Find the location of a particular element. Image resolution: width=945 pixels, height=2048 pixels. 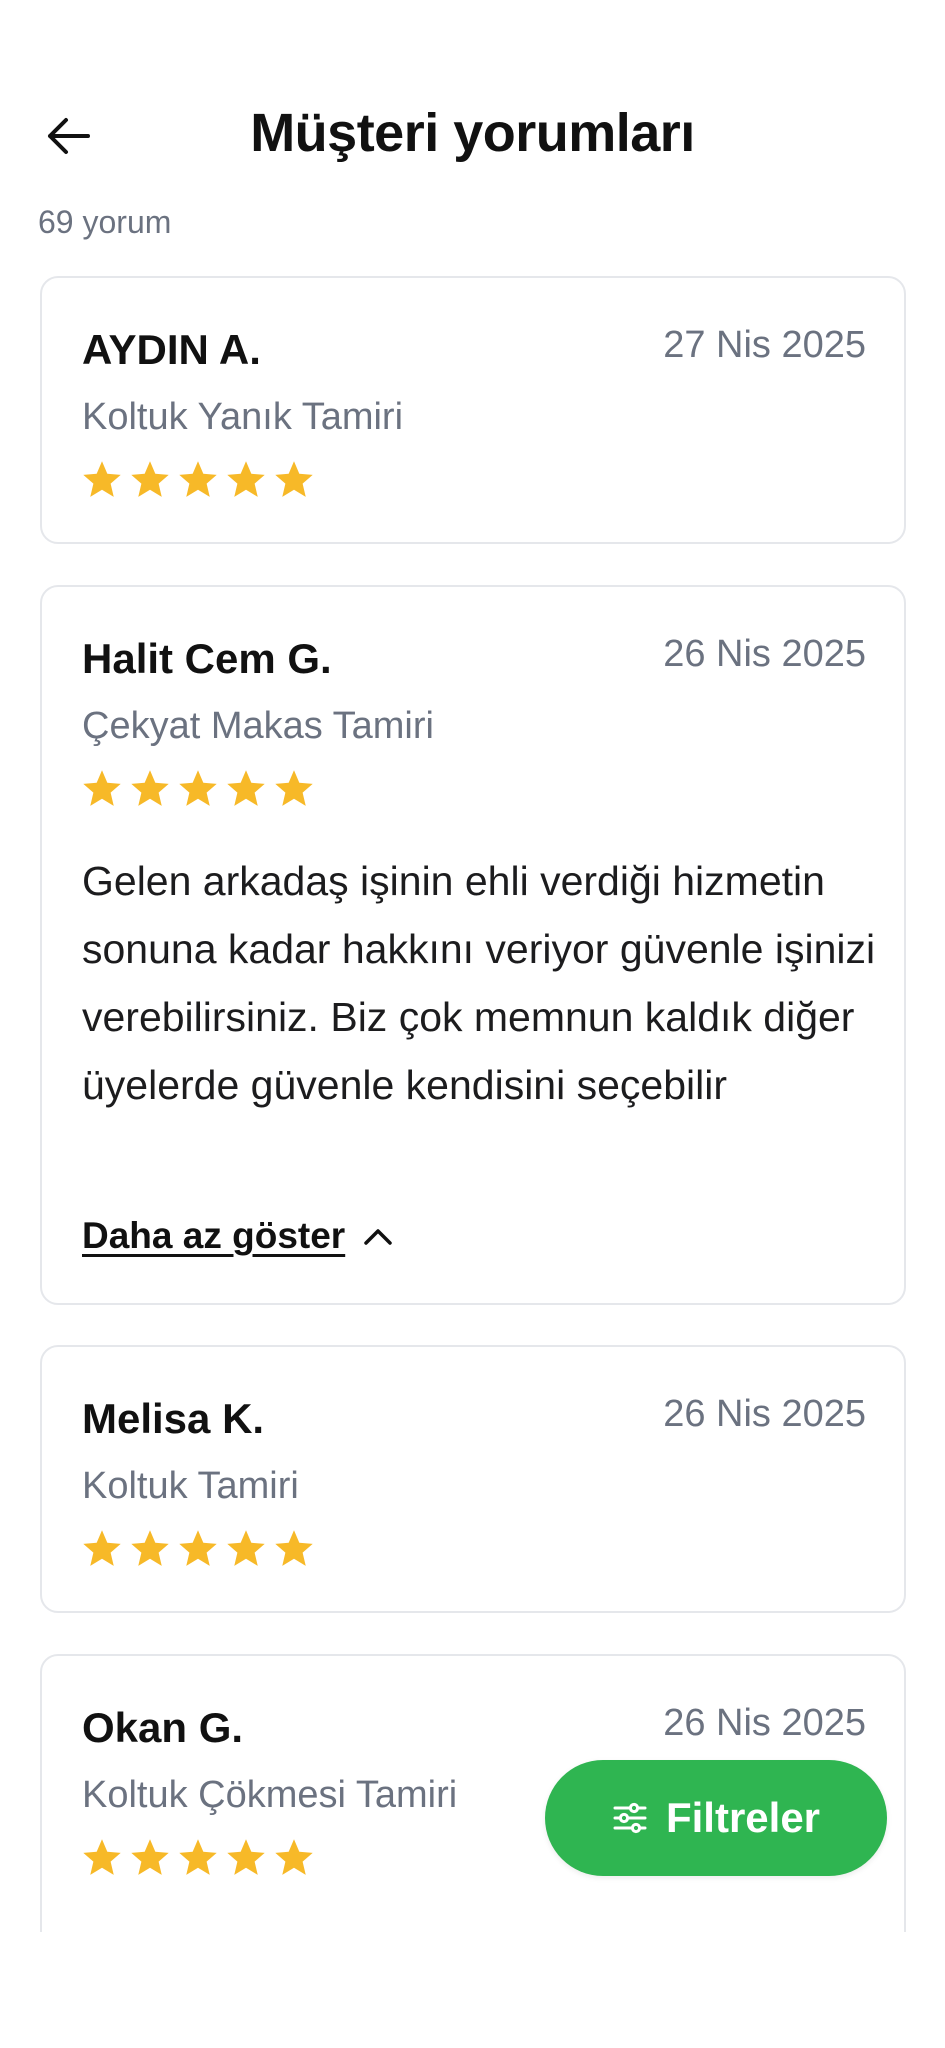

service-name: Koltuk Çökmesi Tamiri is located at coordinates (270, 1795).